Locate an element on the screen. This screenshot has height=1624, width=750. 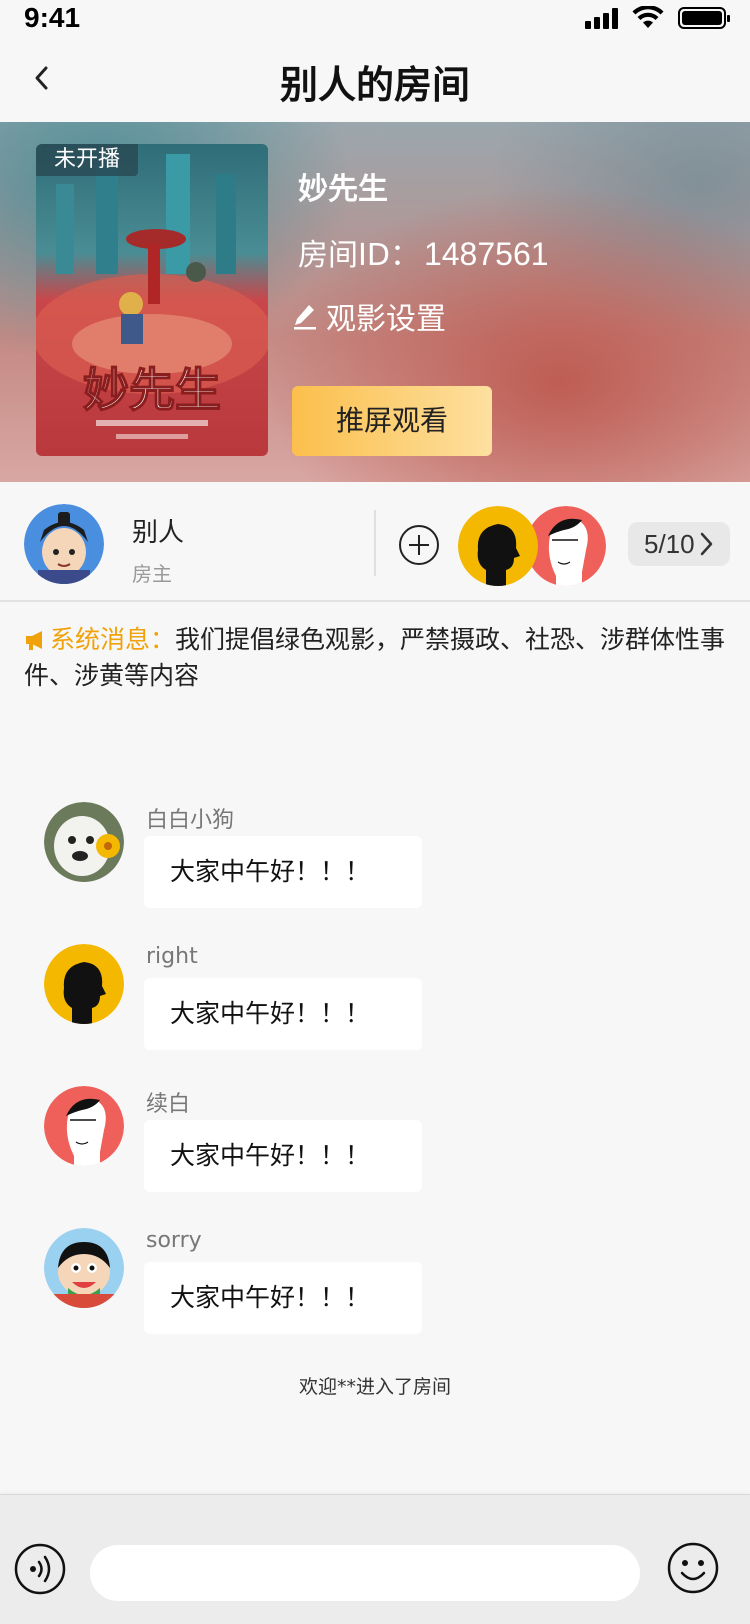
welcome-notice: 欢迎**进入了房间 is located at coordinates (374, 1387).